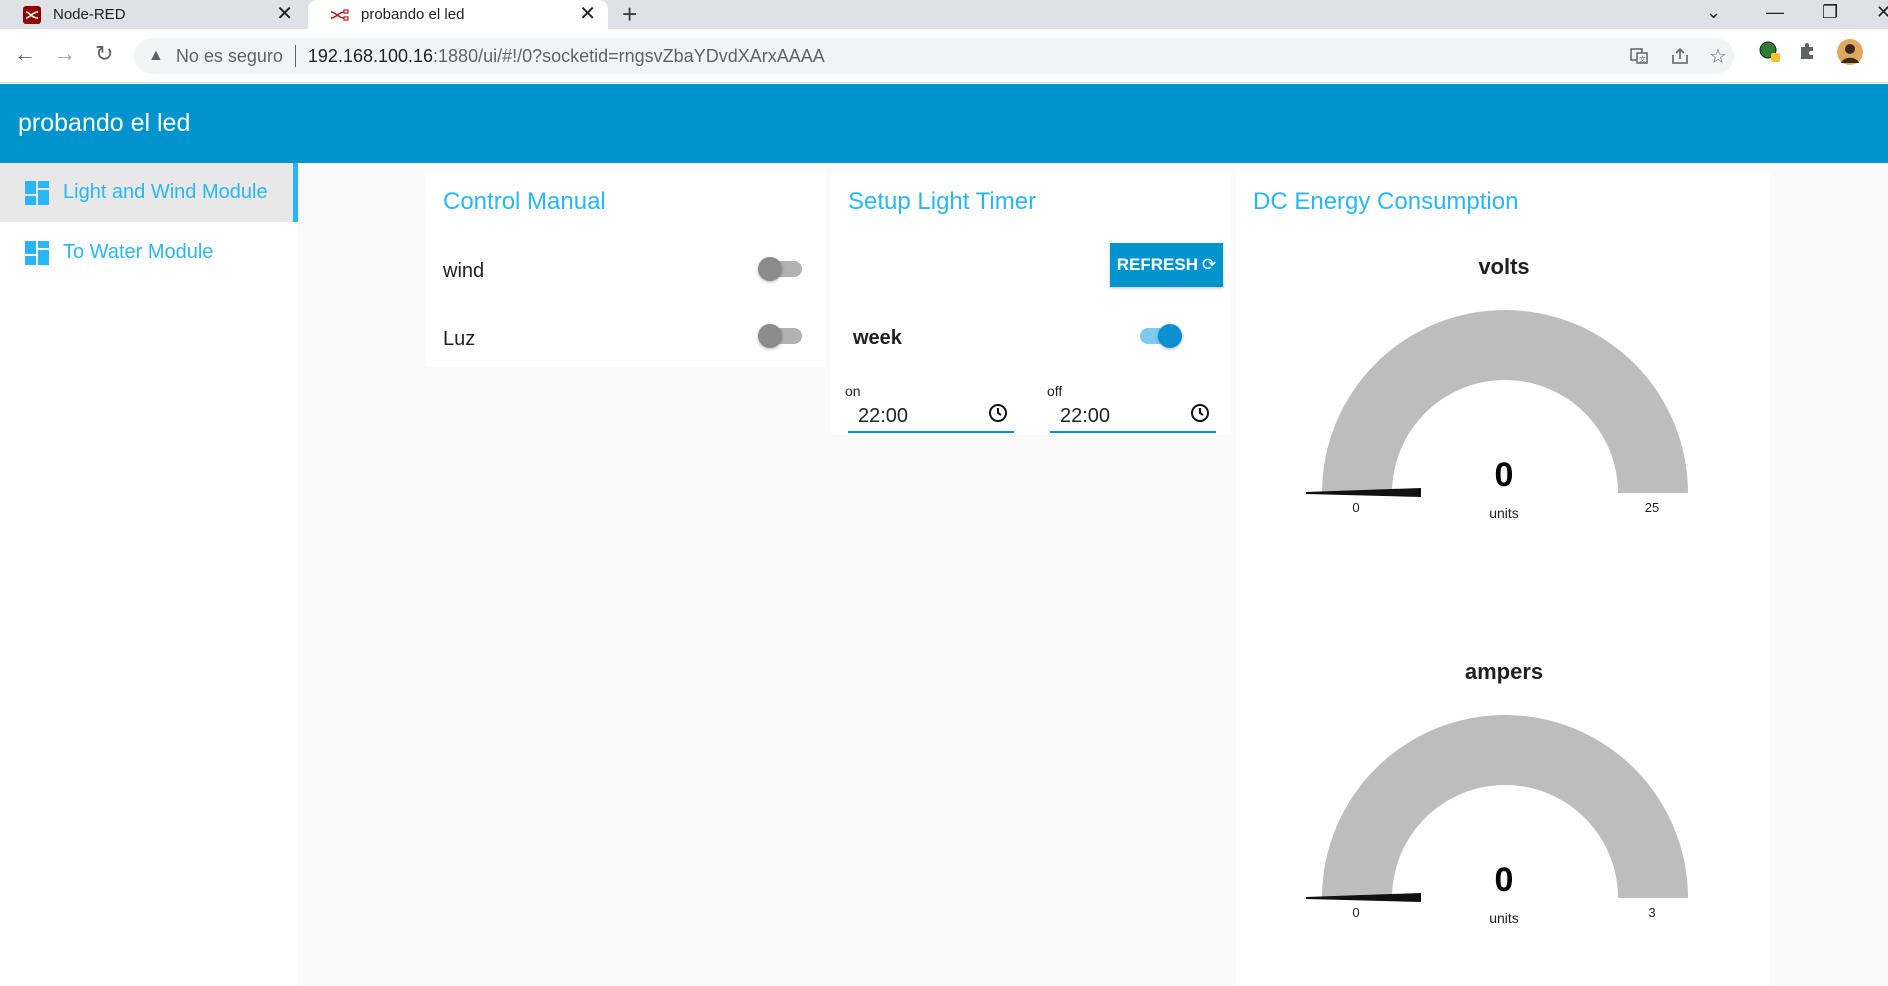 The image size is (1888, 986). Describe the element at coordinates (1055, 391) in the screenshot. I see `off-time-label: off` at that location.